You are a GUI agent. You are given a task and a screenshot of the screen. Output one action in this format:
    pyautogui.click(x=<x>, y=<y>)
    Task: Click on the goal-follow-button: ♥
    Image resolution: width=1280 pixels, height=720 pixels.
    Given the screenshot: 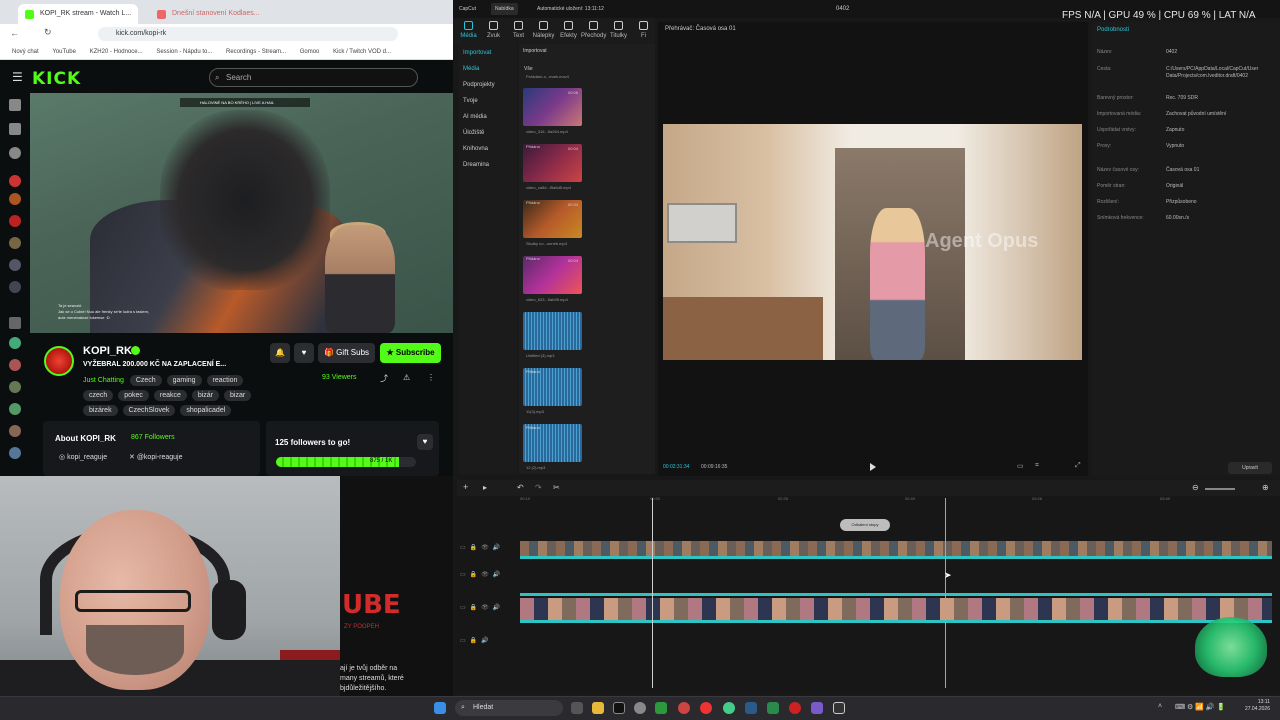 What is the action you would take?
    pyautogui.click(x=425, y=442)
    